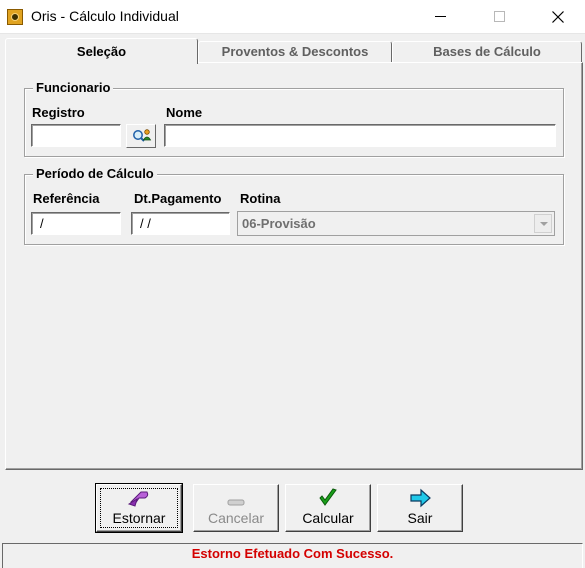 The image size is (585, 568). What do you see at coordinates (139, 508) in the screenshot?
I see `estornar-button: Estornar` at bounding box center [139, 508].